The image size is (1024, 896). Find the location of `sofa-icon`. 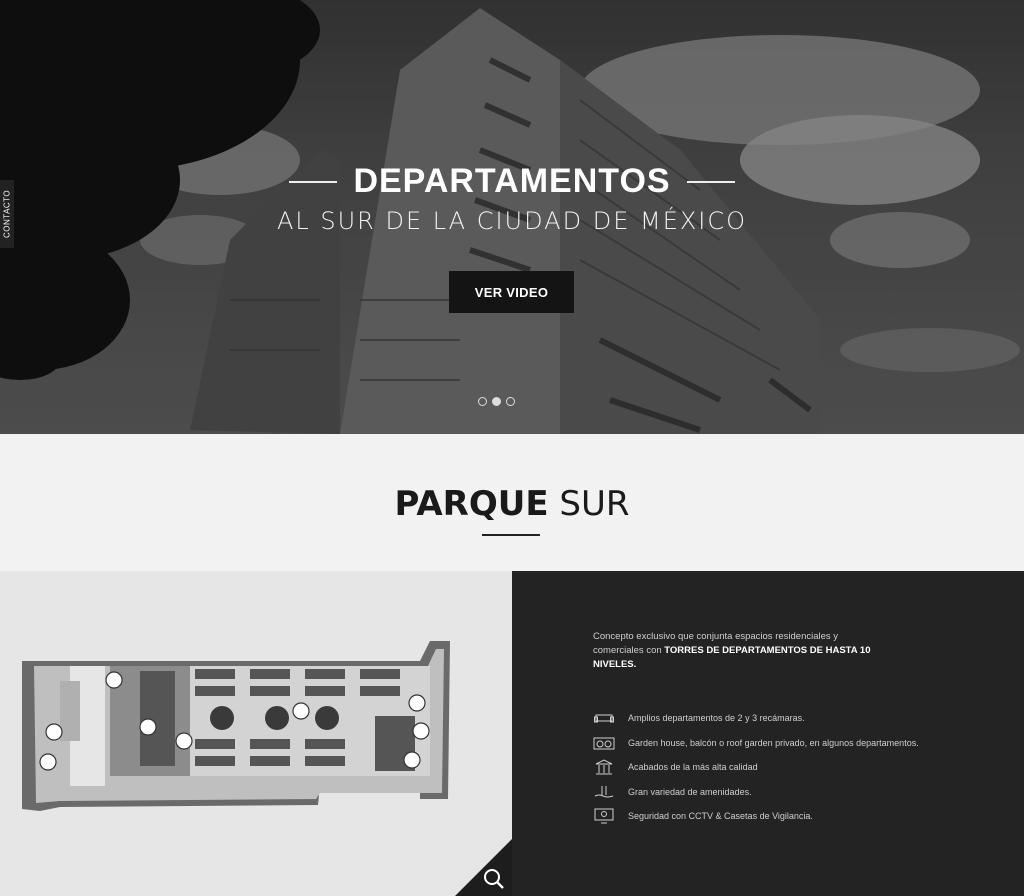

sofa-icon is located at coordinates (604, 718).